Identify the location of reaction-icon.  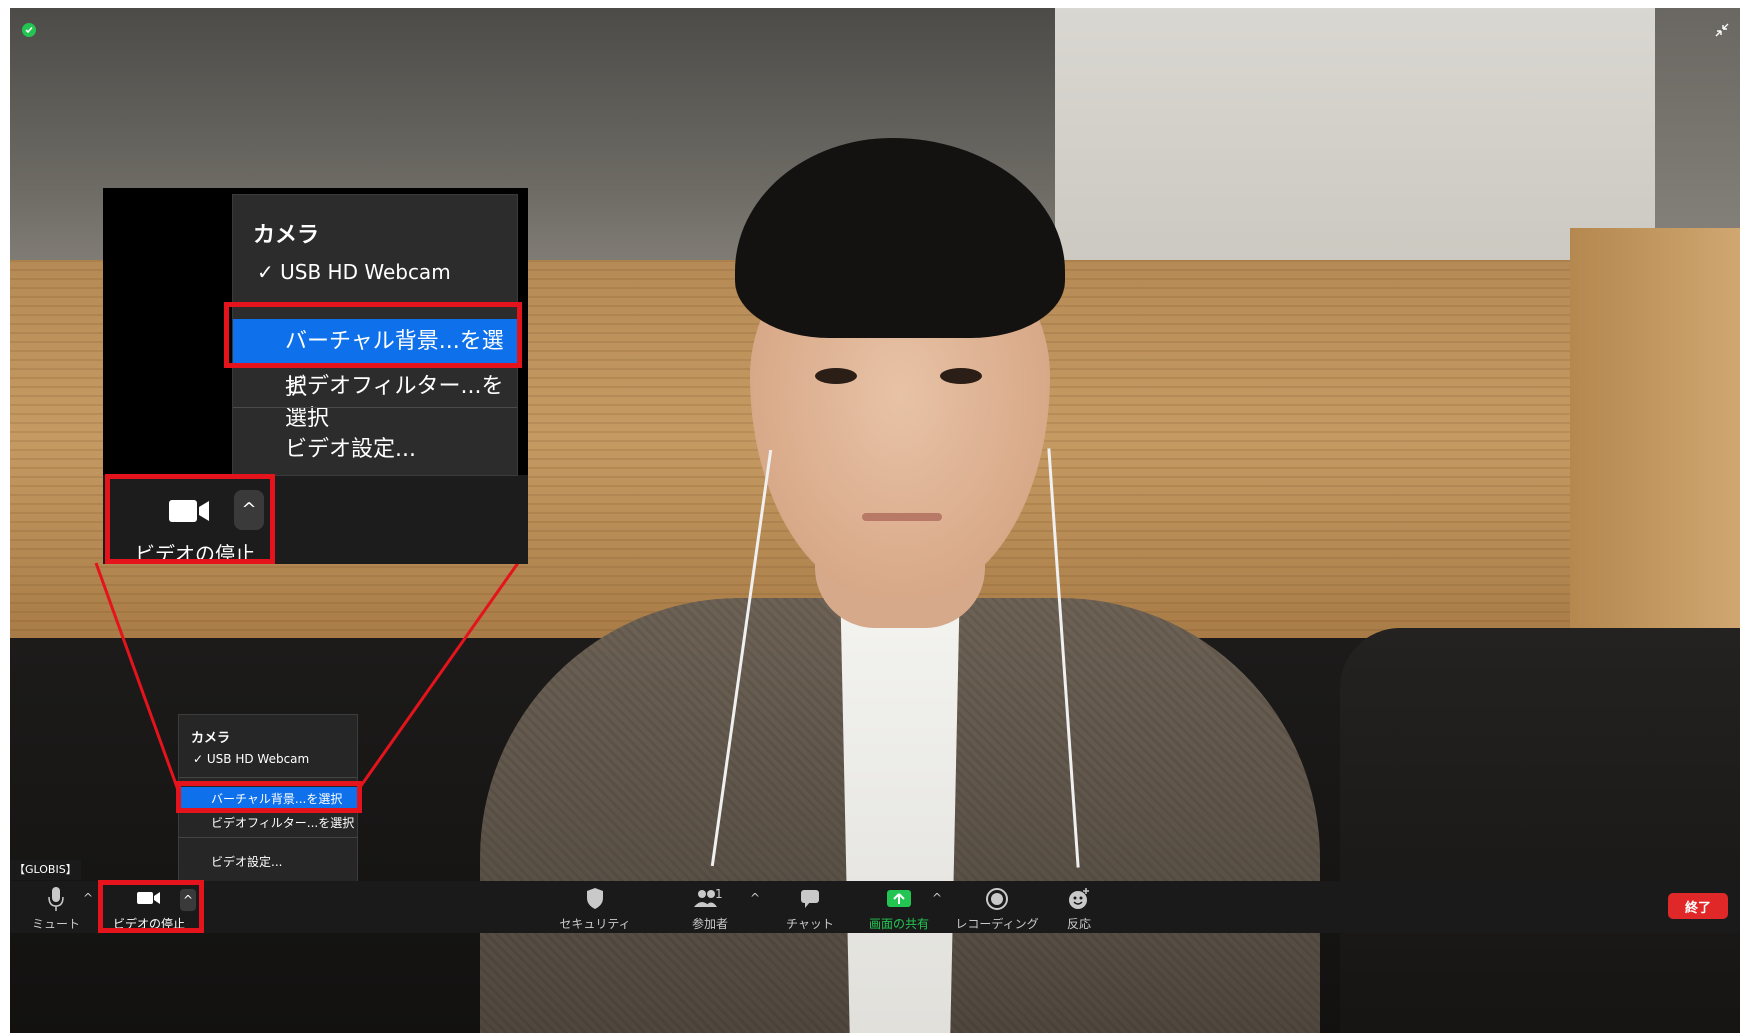
(1079, 900).